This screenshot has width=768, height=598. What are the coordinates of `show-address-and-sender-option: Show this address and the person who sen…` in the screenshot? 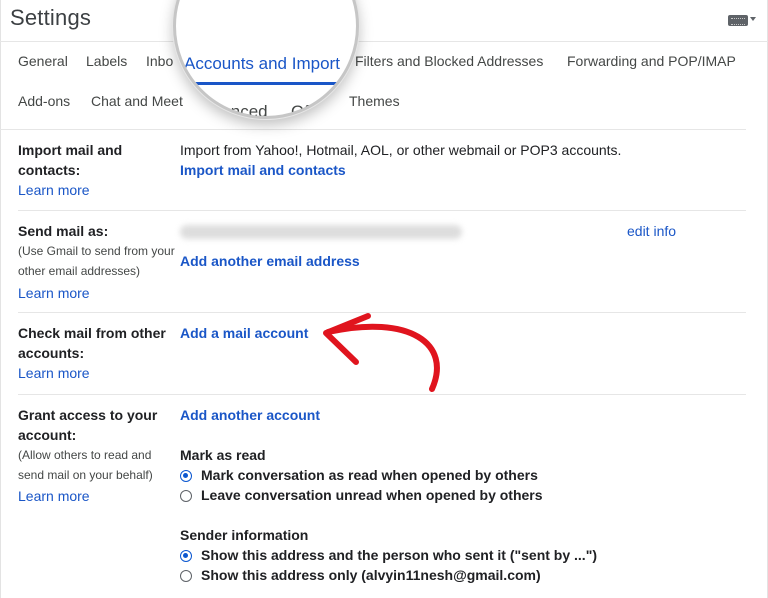 It's located at (388, 555).